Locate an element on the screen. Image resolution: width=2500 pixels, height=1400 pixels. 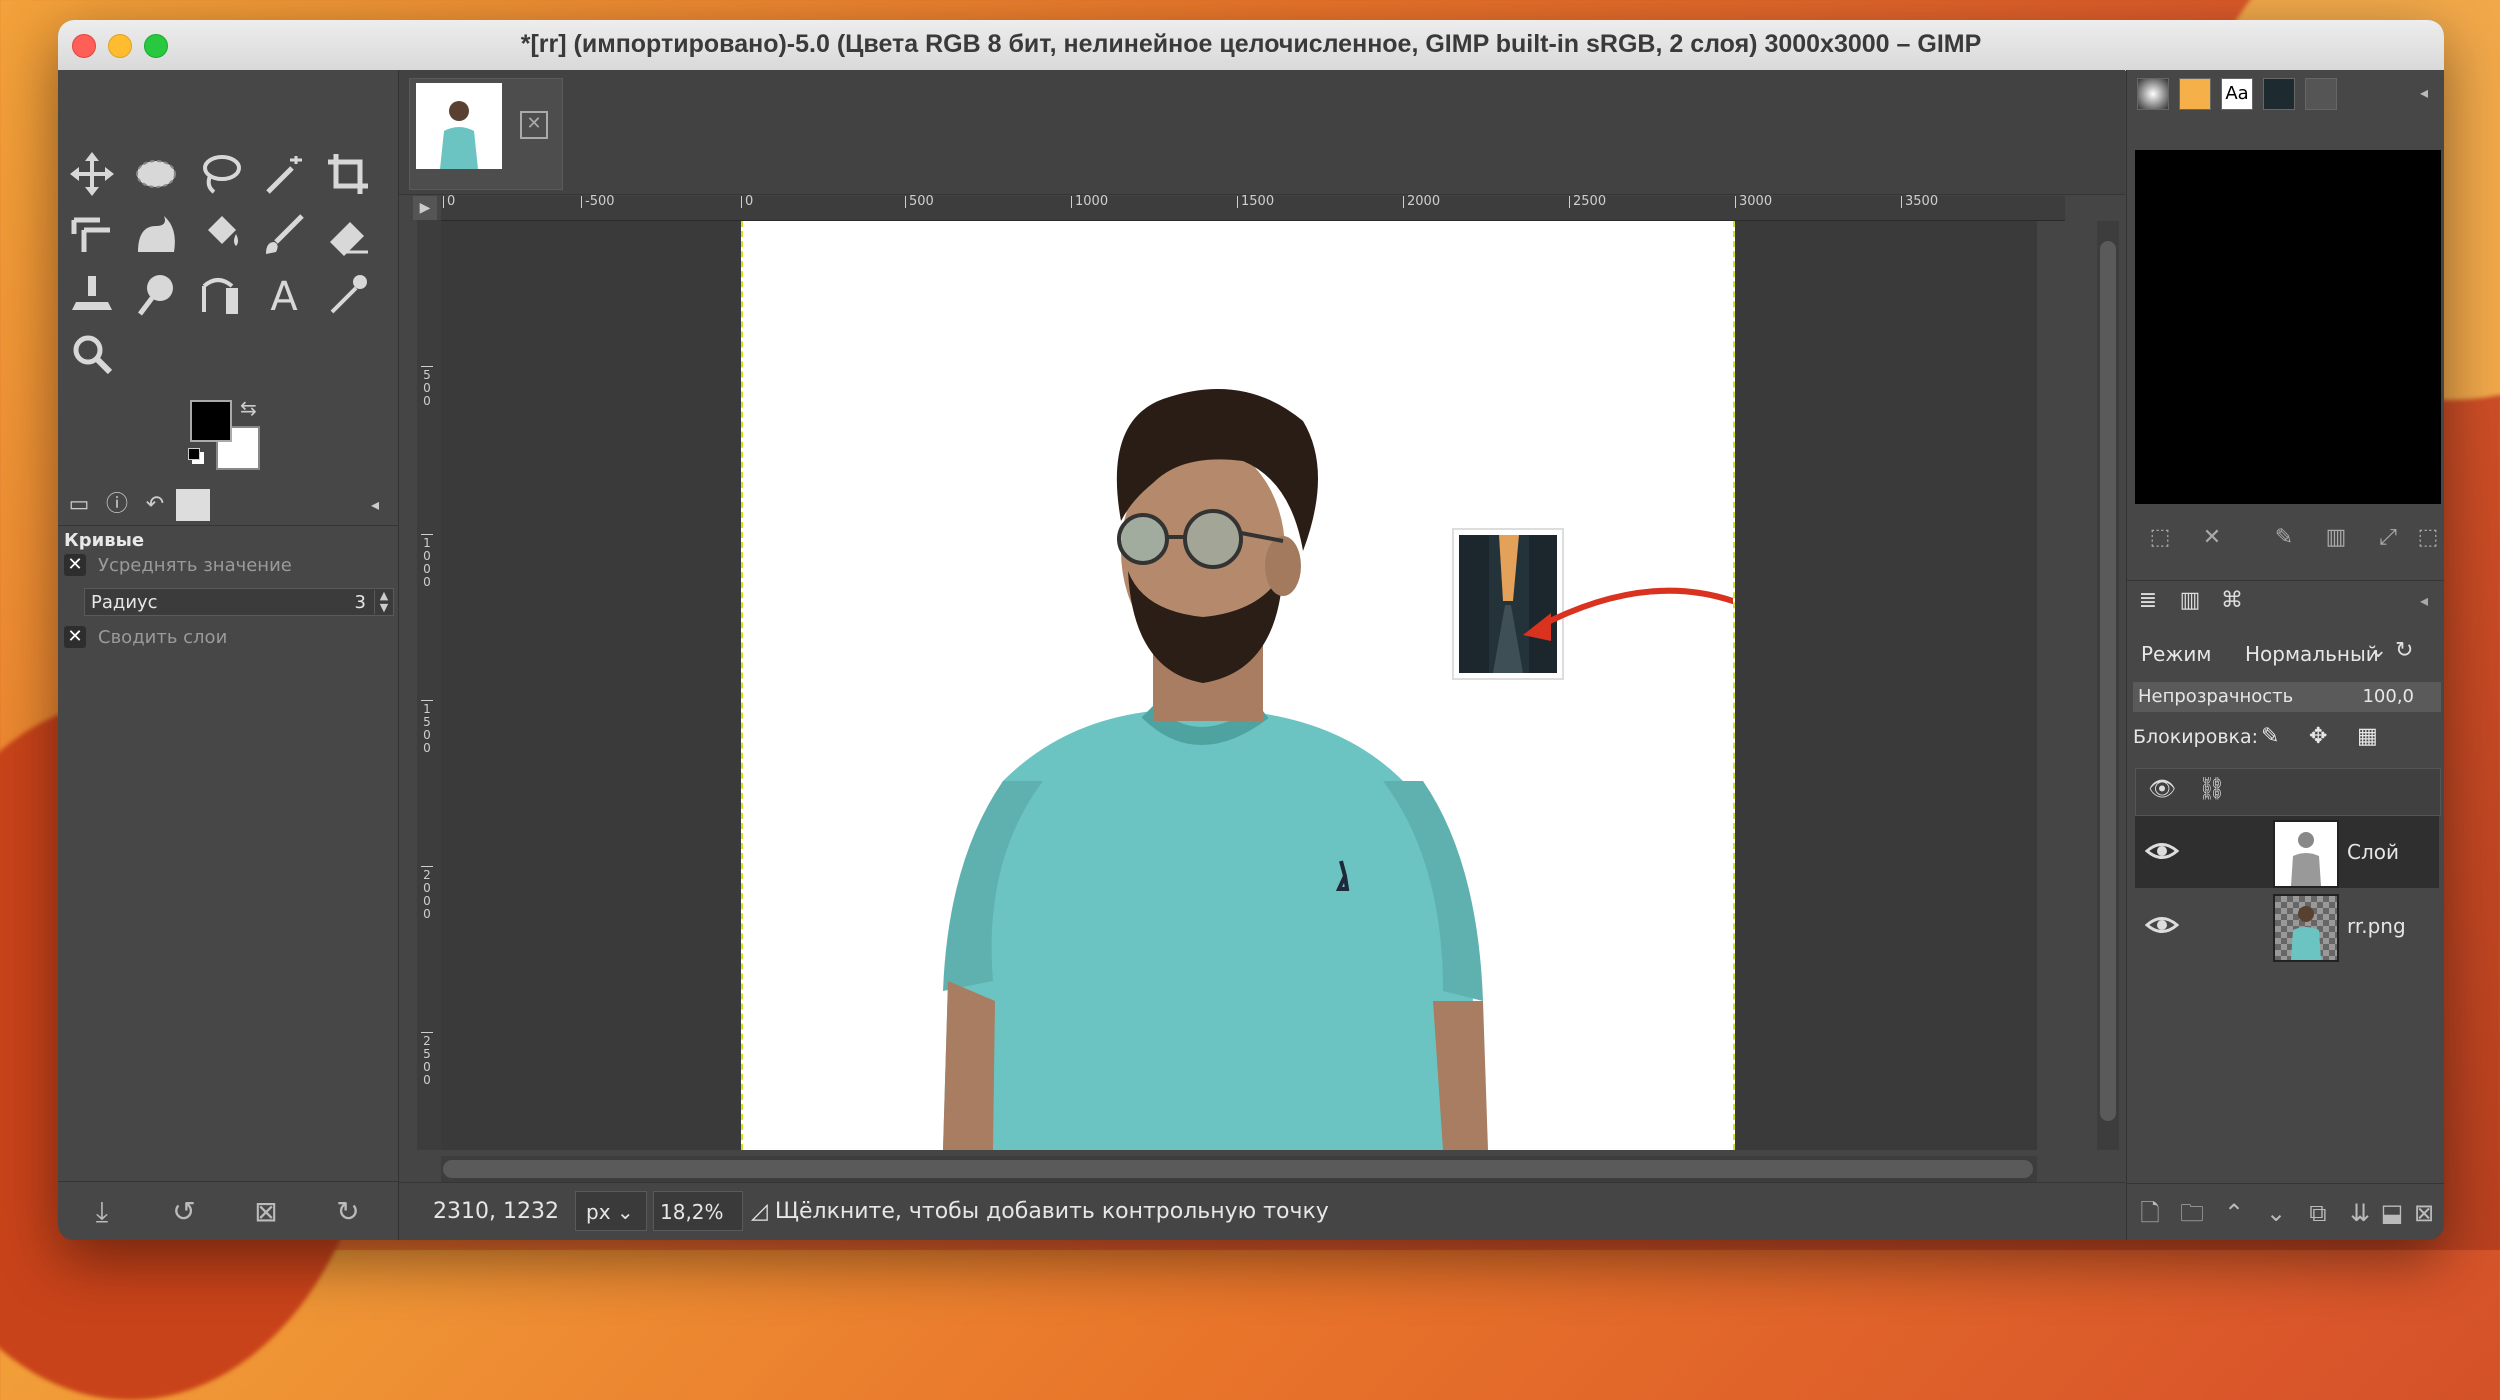
mode-value: Нормальный is located at coordinates (2312, 654).